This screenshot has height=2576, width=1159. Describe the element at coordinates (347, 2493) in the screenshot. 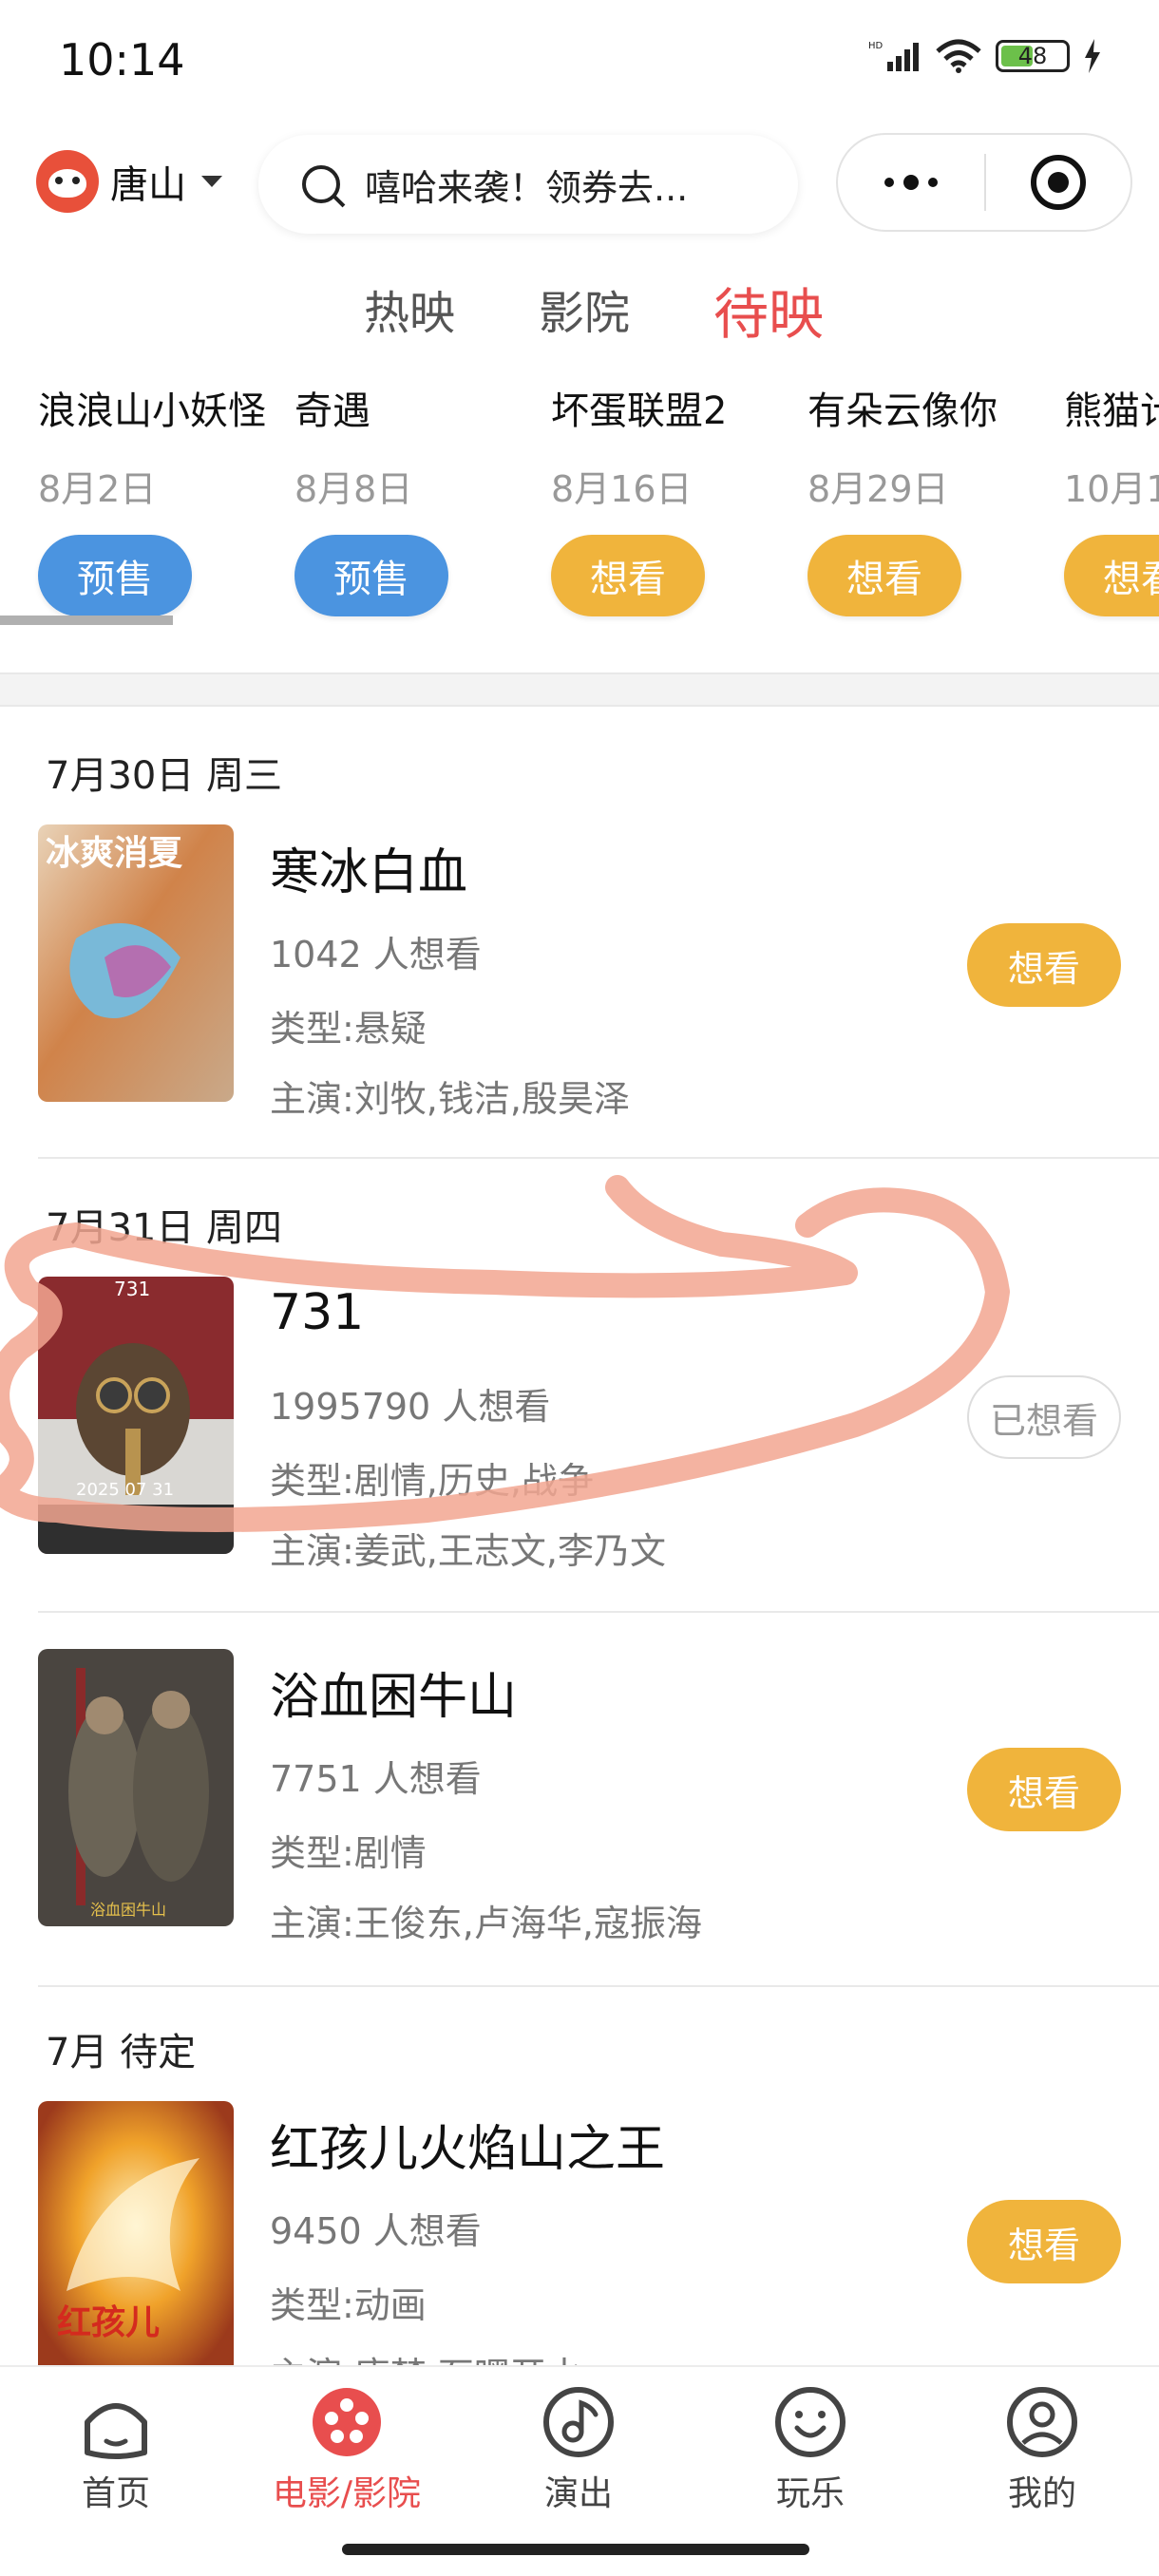

I see `nav-label: 电影/影院` at that location.